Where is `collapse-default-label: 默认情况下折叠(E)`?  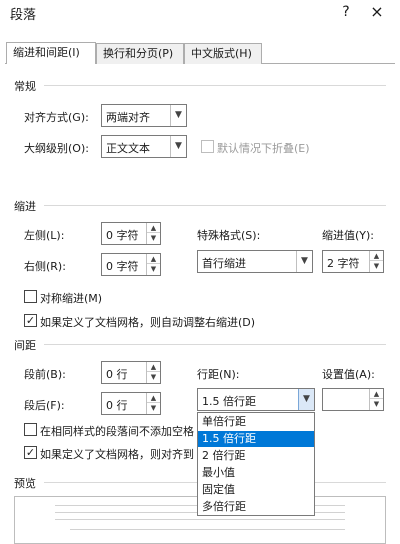 collapse-default-label: 默认情况下折叠(E) is located at coordinates (263, 148).